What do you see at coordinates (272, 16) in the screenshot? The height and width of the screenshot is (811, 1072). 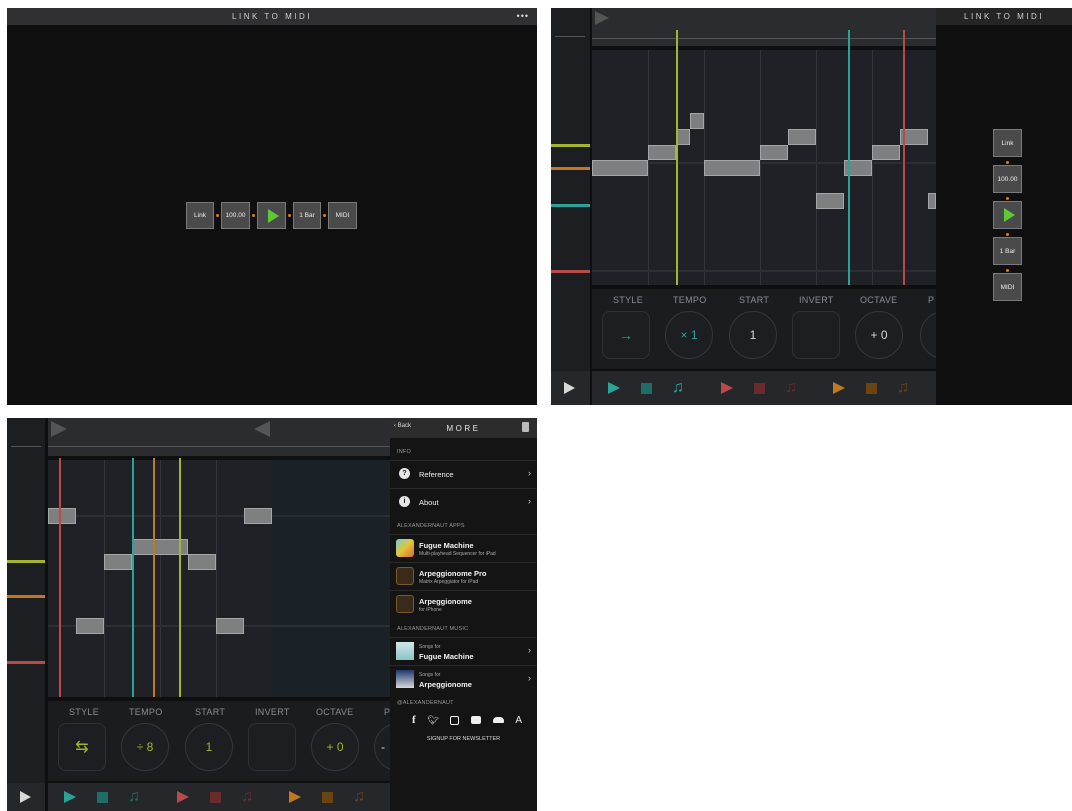 I see `screen-title: LINK TO MIDI` at bounding box center [272, 16].